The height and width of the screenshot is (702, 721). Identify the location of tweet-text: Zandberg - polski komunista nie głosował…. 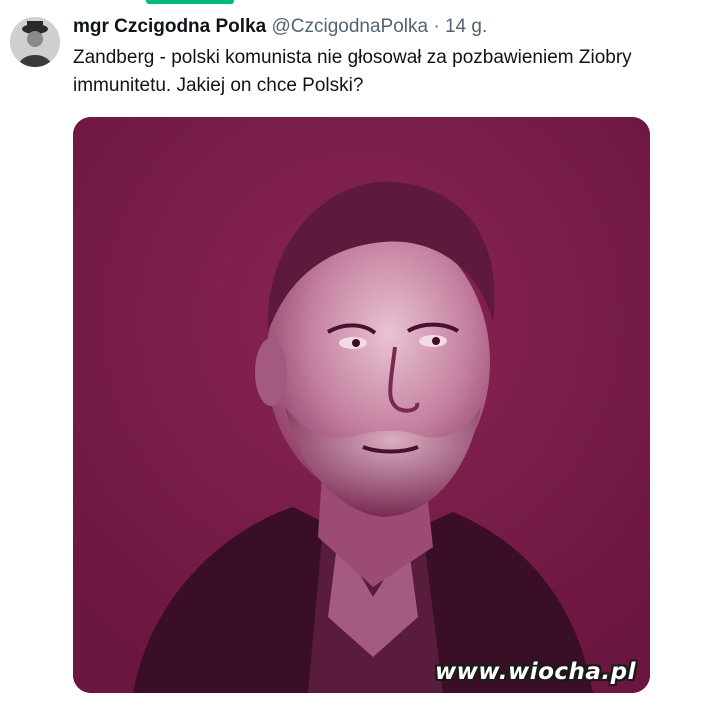
(352, 71).